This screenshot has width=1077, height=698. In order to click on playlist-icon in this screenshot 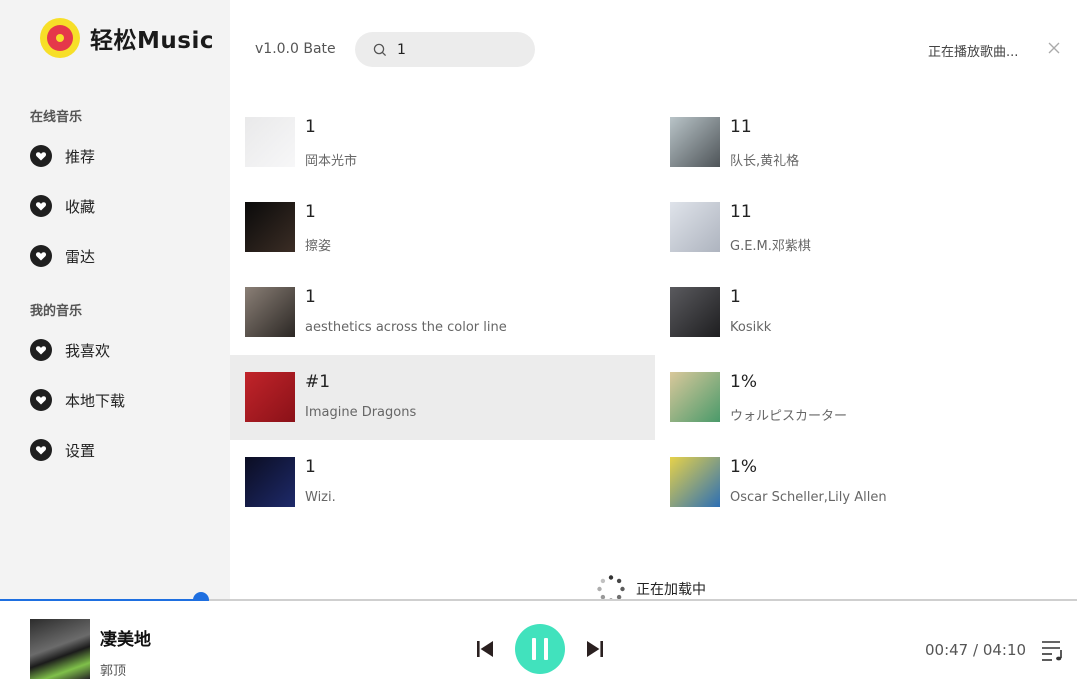, I will do `click(1053, 650)`.